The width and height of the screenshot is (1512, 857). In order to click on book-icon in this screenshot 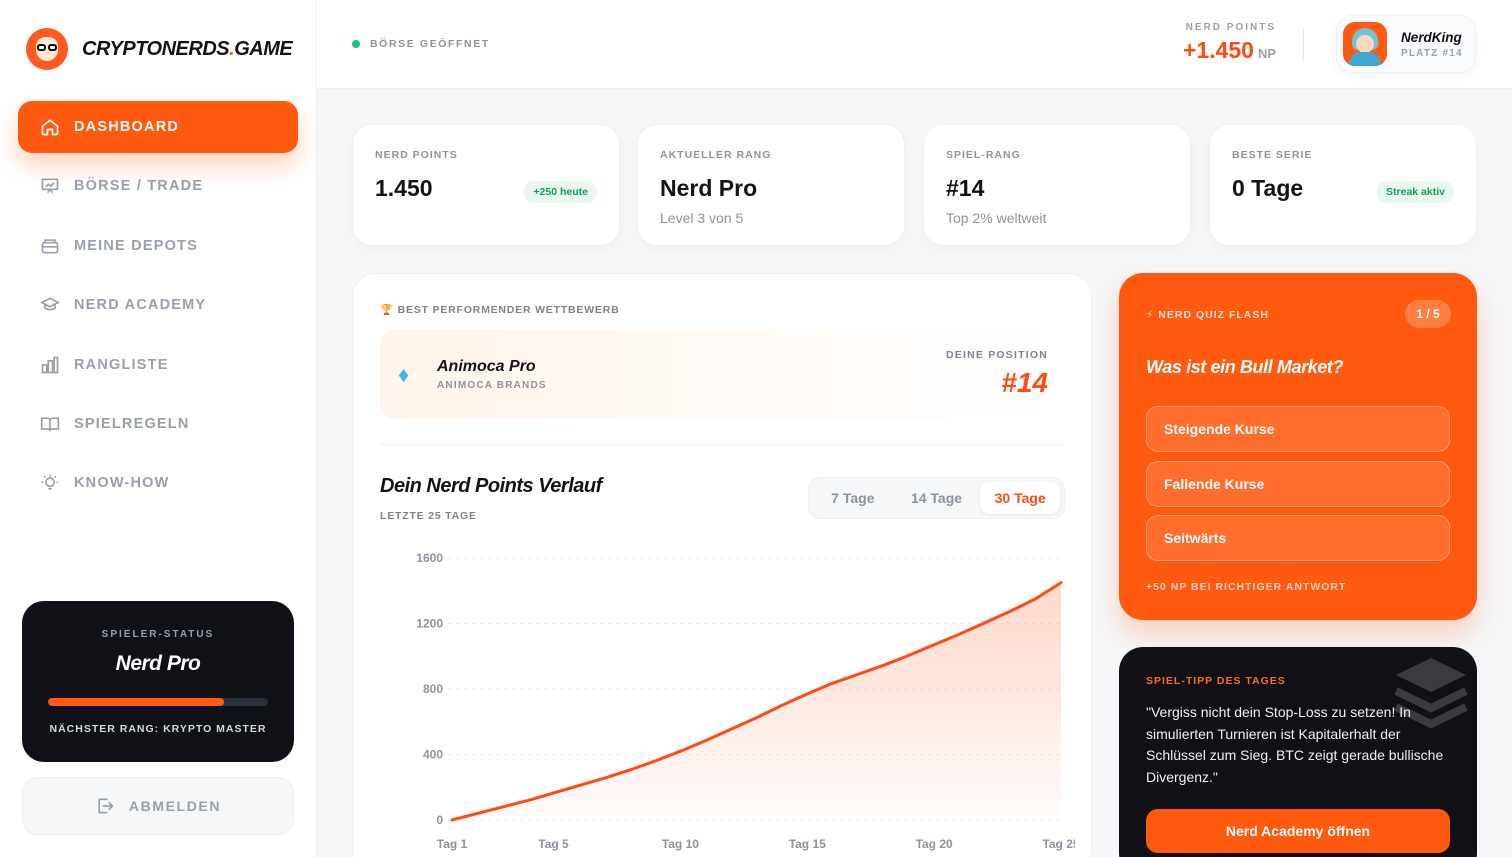, I will do `click(50, 424)`.